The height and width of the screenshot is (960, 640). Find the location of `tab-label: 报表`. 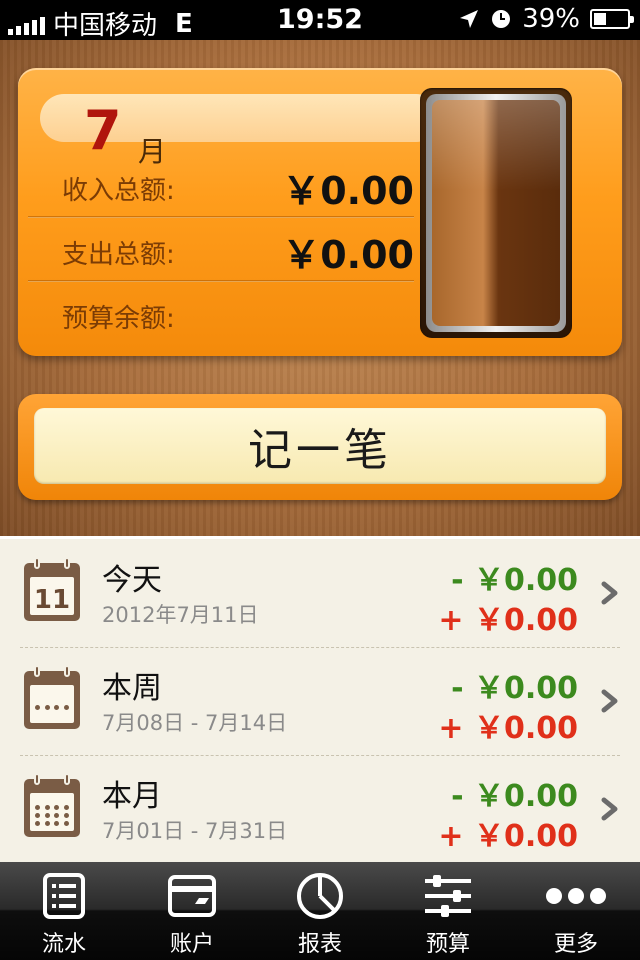

tab-label: 报表 is located at coordinates (319, 944).